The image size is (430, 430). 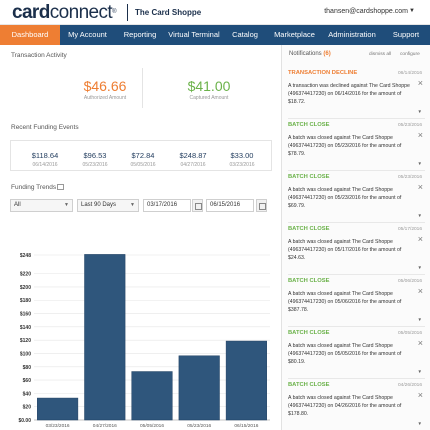 I want to click on notification-date: 04/26/2016, so click(x=409, y=385).